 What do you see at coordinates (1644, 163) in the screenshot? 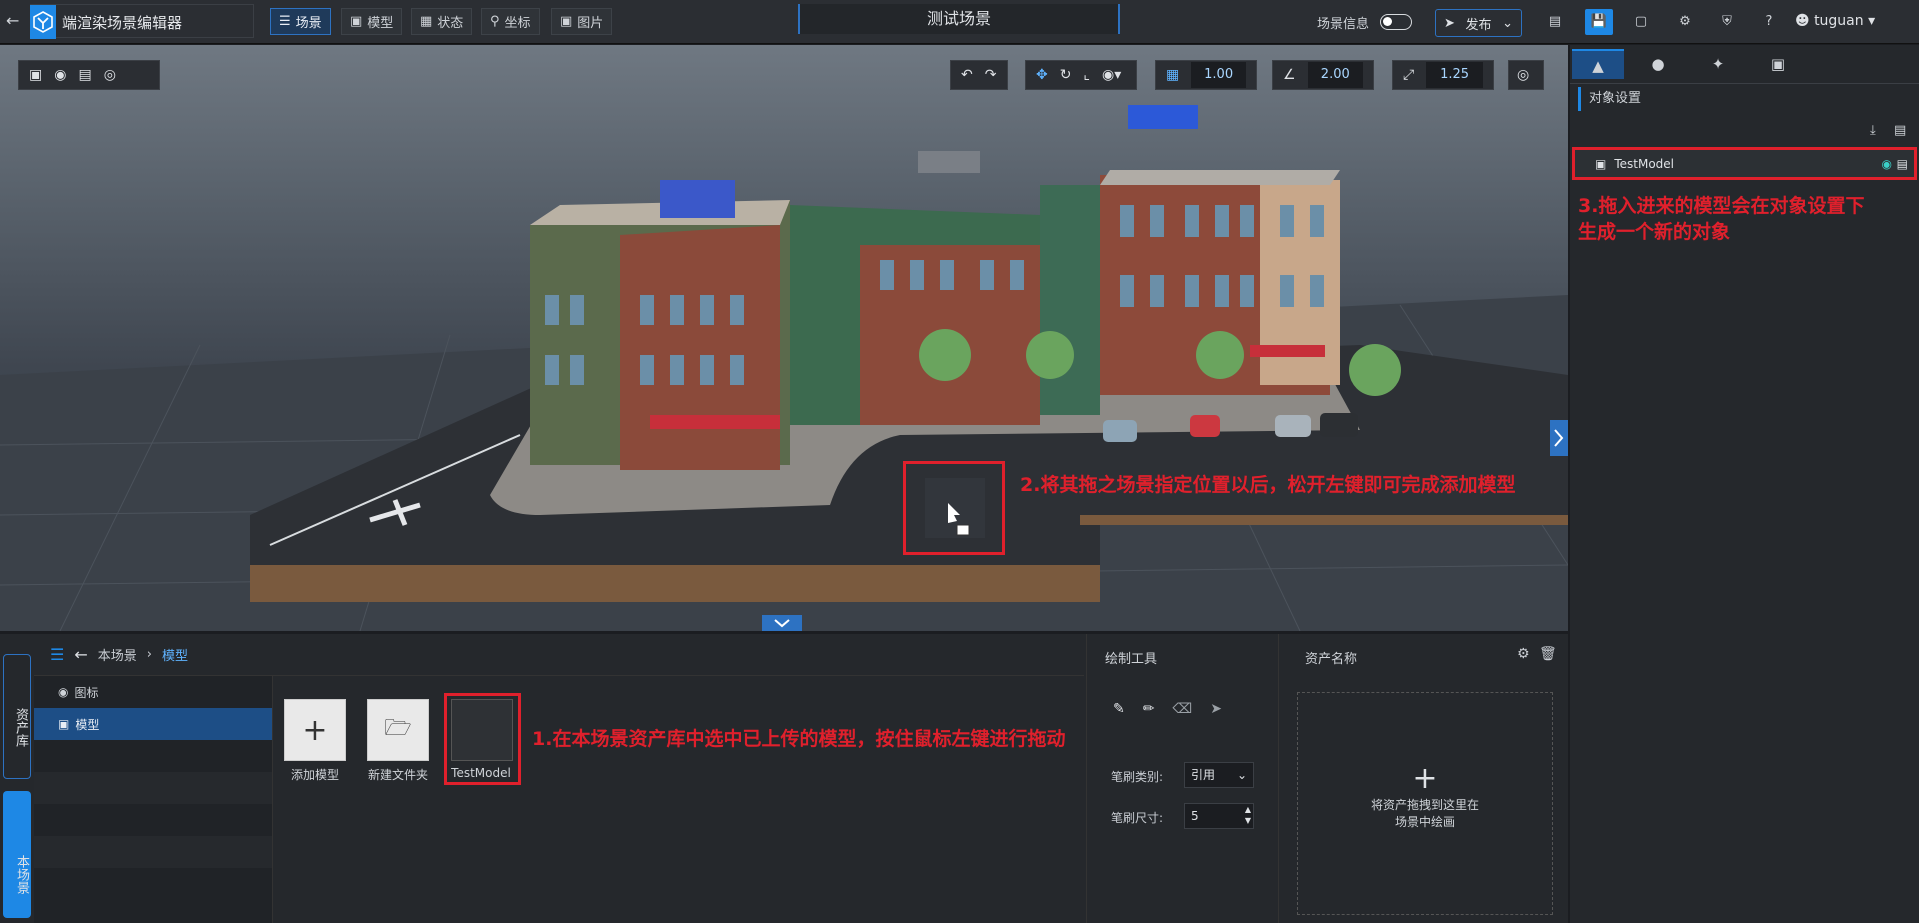
I see `object-name: TestModel` at bounding box center [1644, 163].